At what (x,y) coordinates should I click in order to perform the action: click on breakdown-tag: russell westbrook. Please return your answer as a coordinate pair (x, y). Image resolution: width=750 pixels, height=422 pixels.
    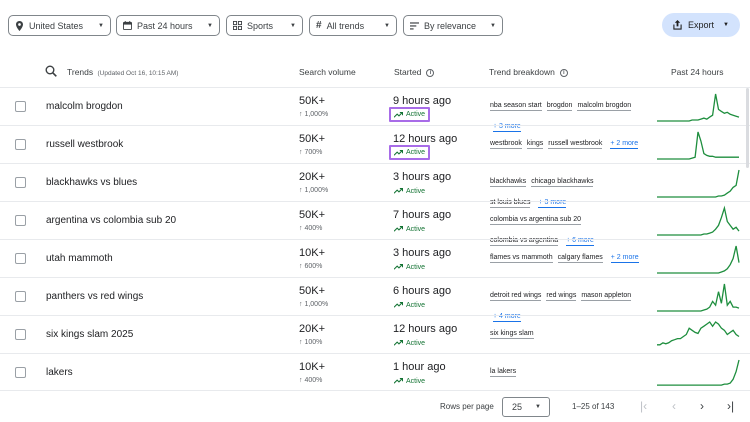
    Looking at the image, I should click on (575, 144).